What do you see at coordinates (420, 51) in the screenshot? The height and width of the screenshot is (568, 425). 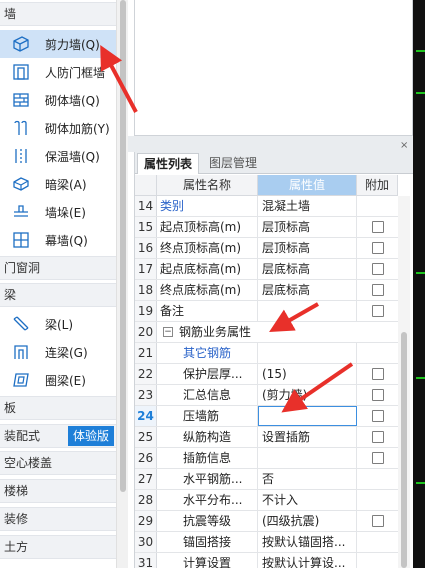 I see `canvas-axis-line` at bounding box center [420, 51].